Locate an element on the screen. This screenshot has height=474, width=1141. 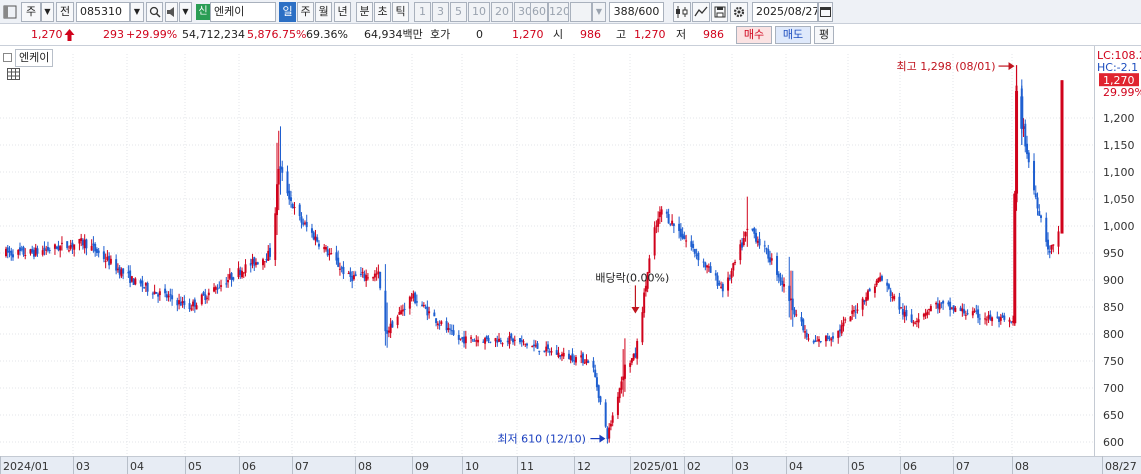
grid-icon is located at coordinates (13, 74).